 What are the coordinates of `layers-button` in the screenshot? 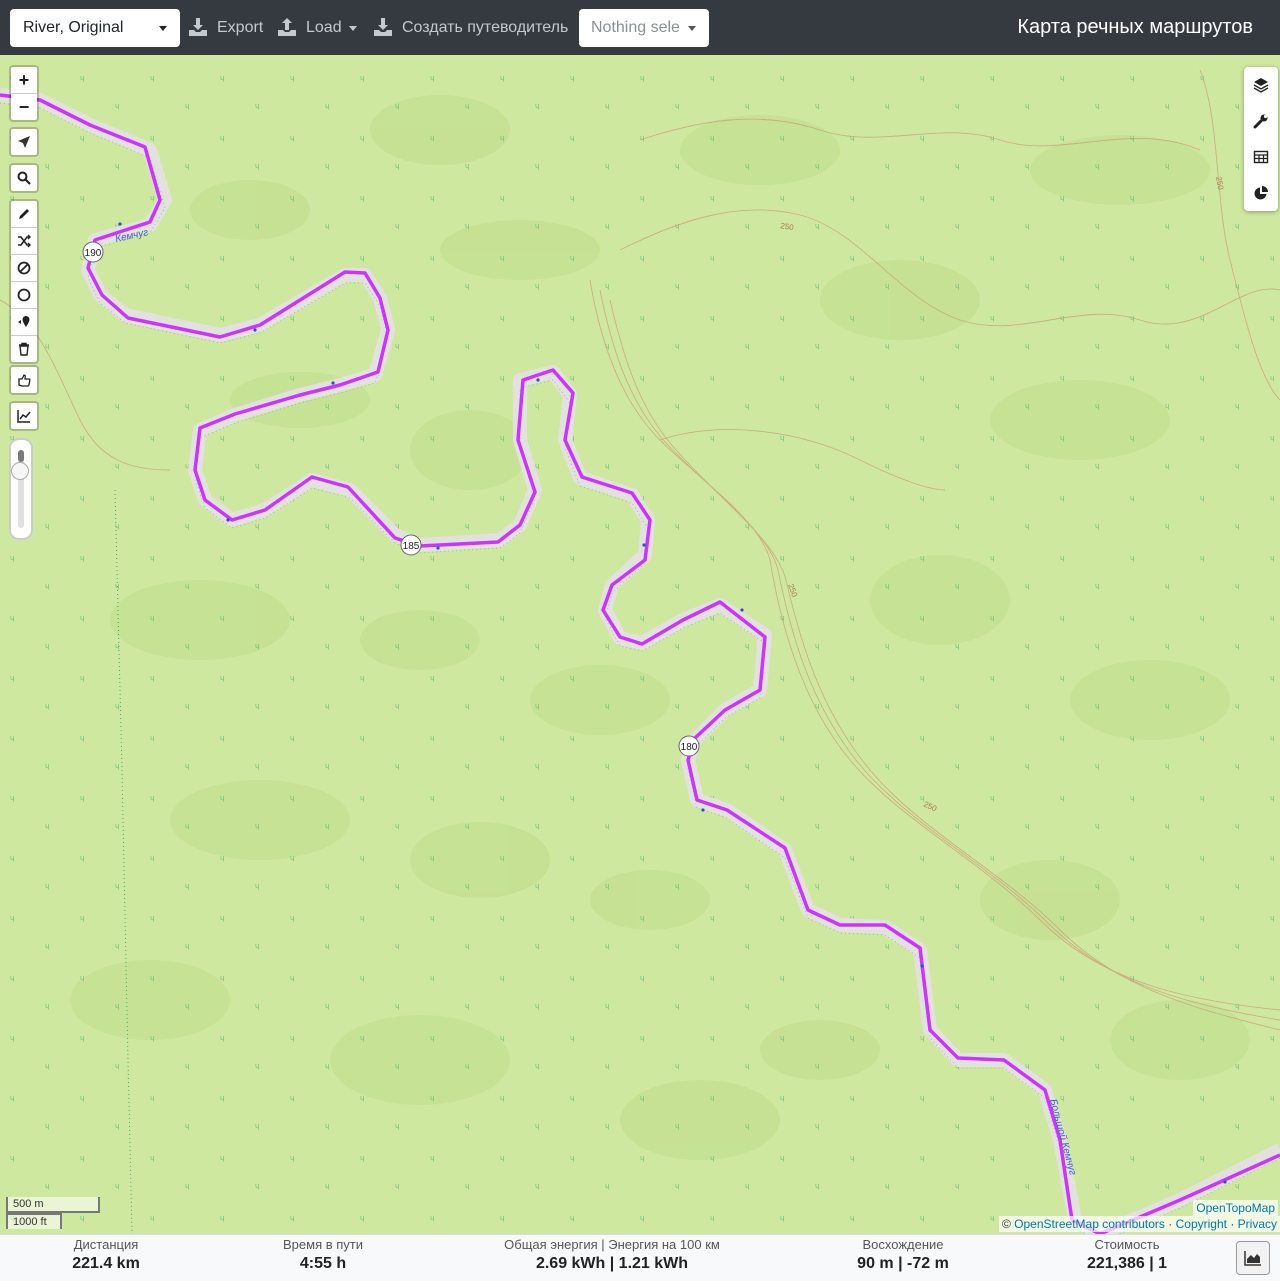 It's located at (1261, 85).